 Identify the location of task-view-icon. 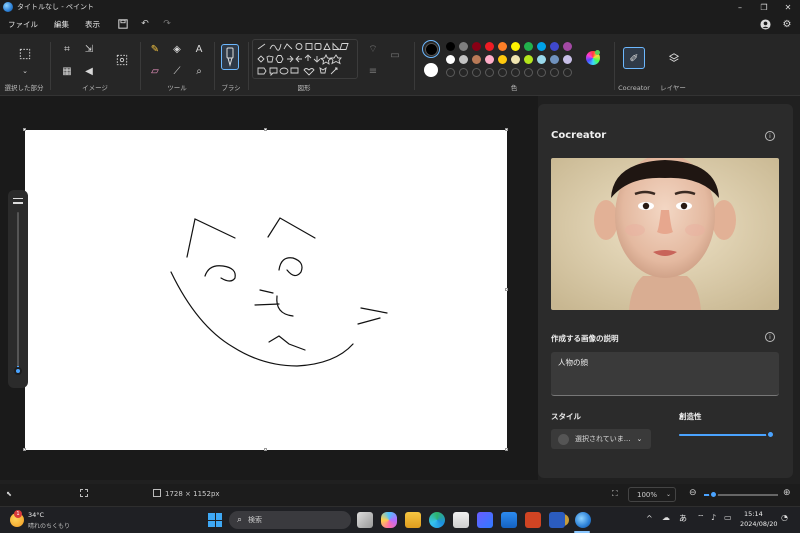
(365, 520).